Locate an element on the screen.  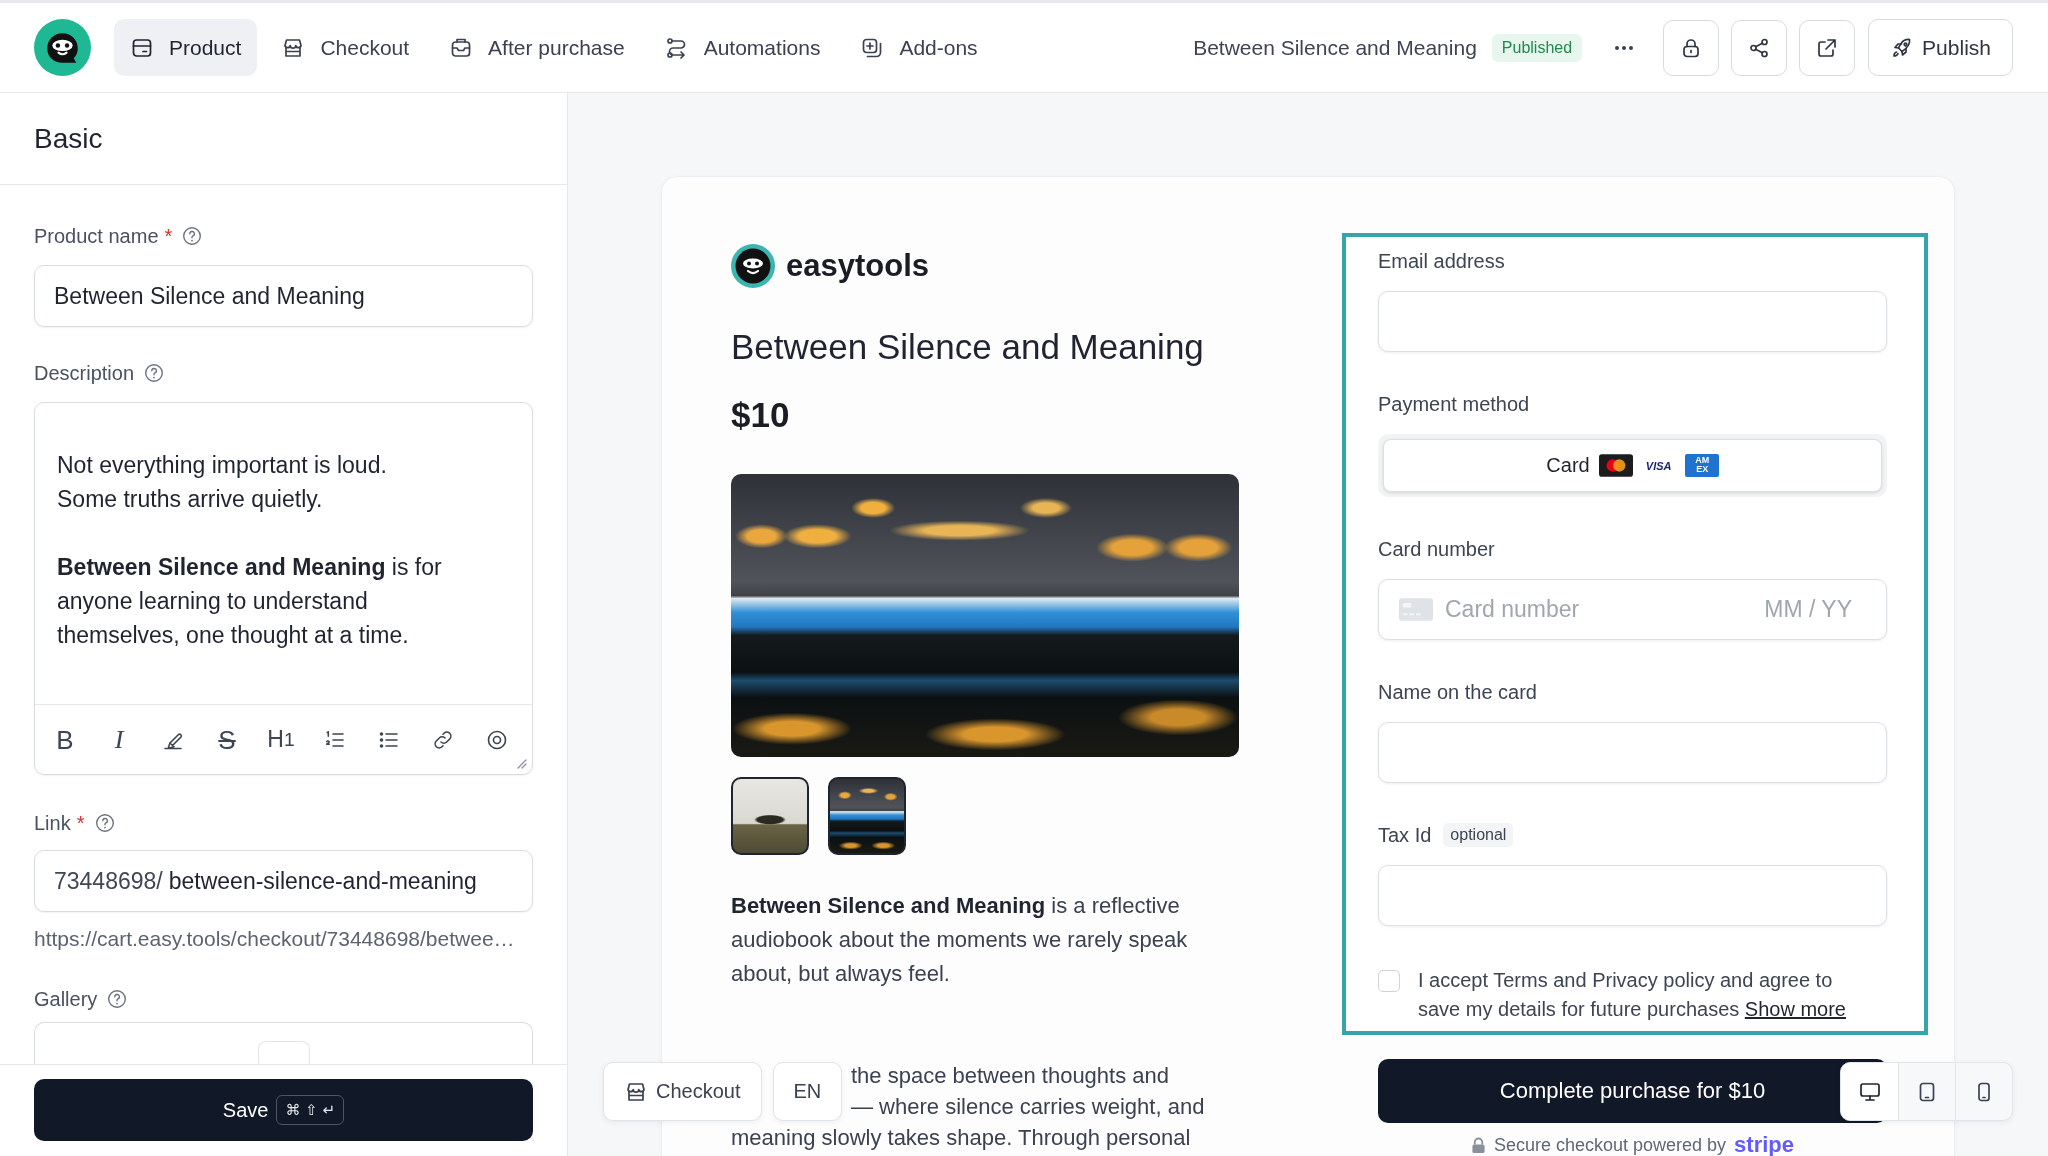
product-title: Between Silence and Meaning is located at coordinates (1335, 47).